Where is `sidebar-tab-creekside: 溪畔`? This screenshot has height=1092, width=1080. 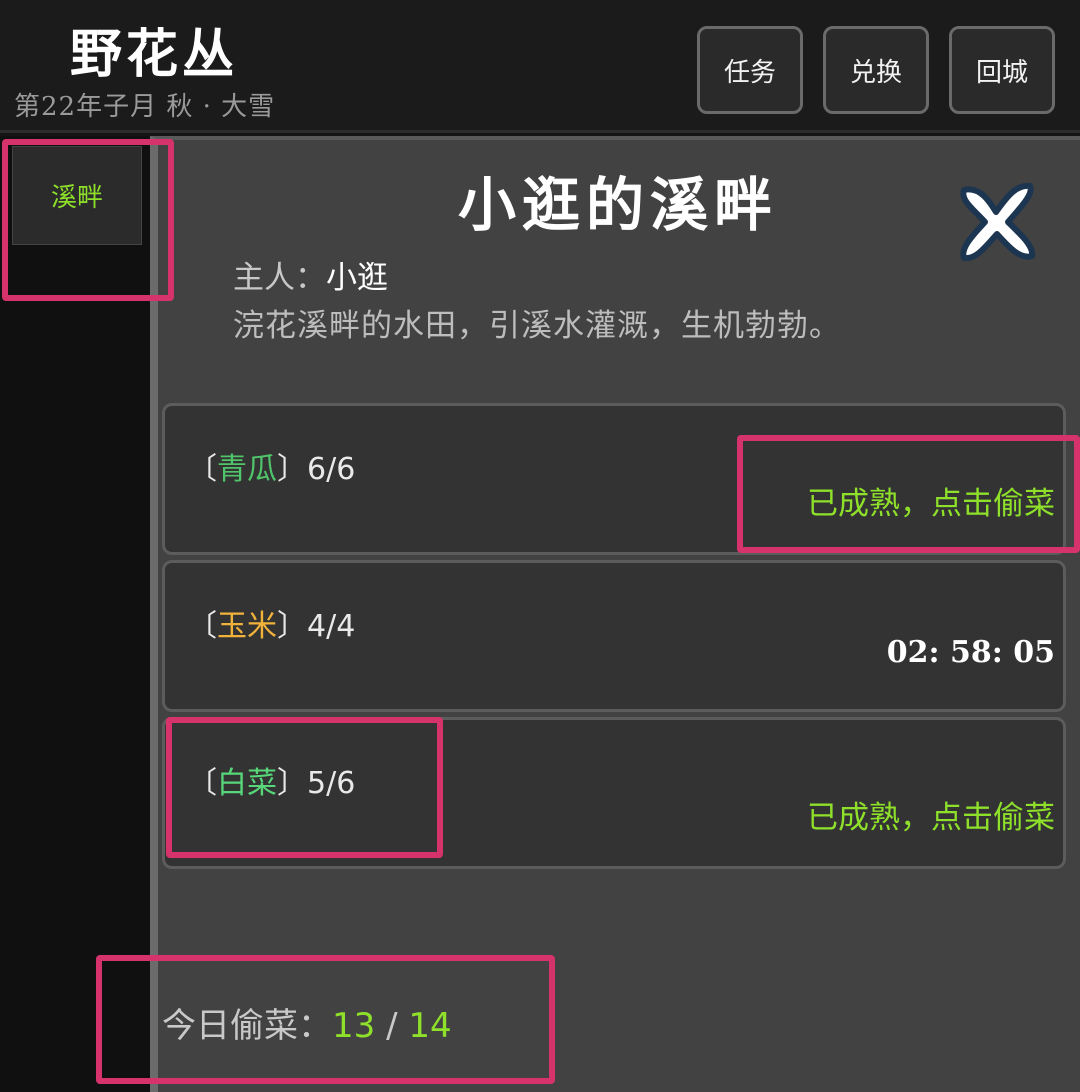 sidebar-tab-creekside: 溪畔 is located at coordinates (77, 195).